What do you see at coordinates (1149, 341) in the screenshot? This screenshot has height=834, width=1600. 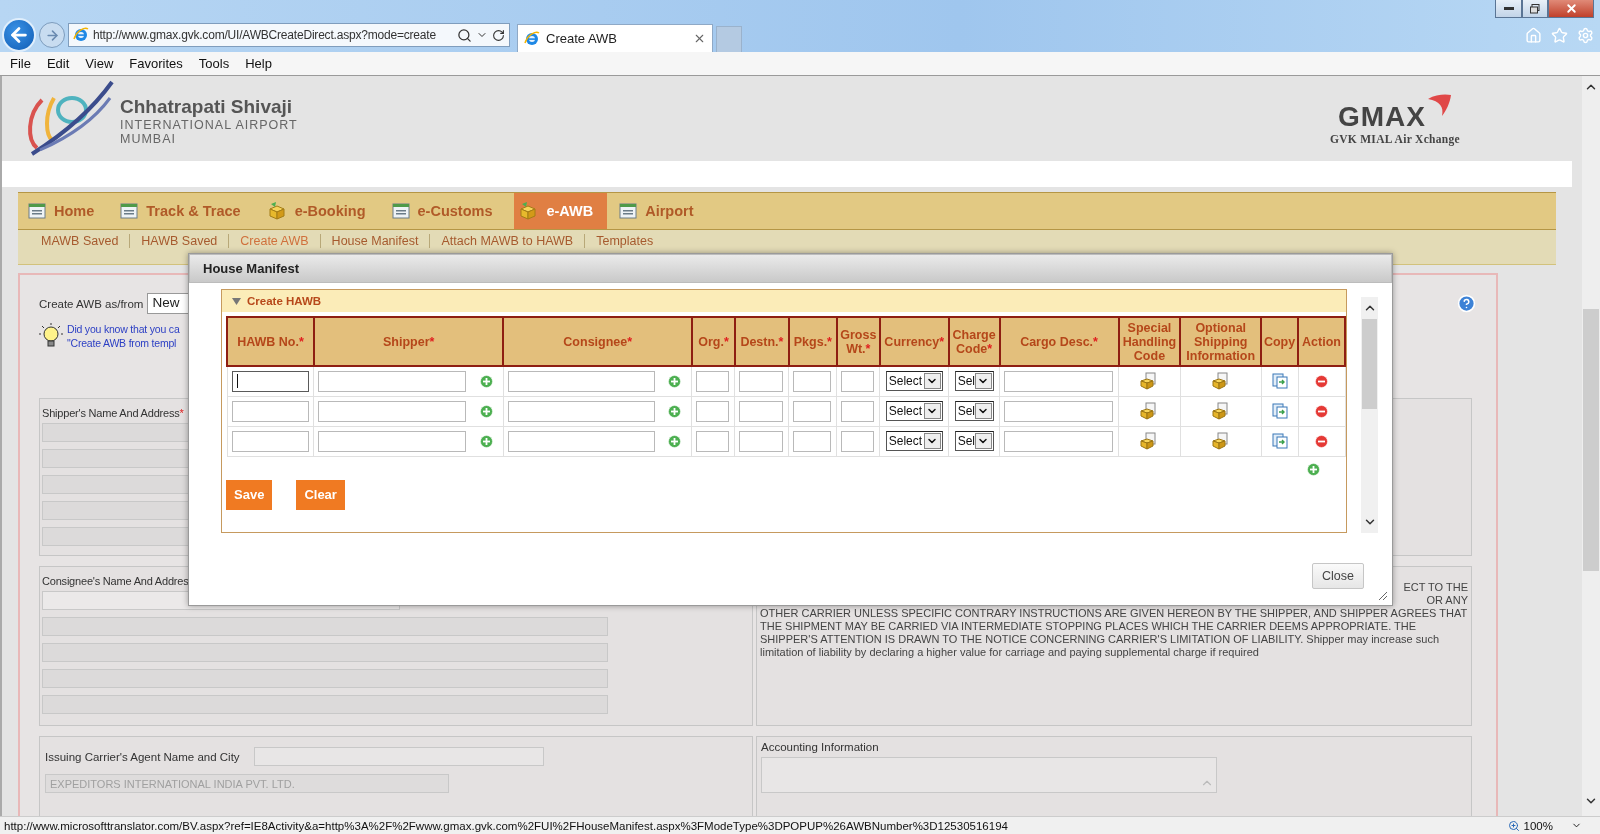 I see `column-header: Special Handling Code` at bounding box center [1149, 341].